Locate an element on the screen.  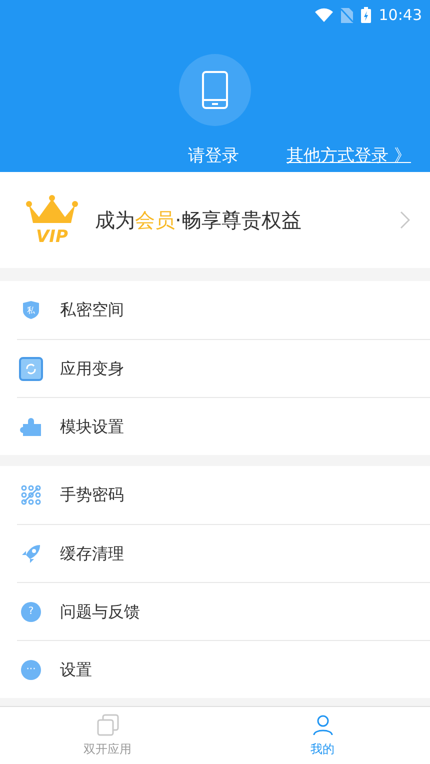
more-icon: ··· is located at coordinates (31, 670).